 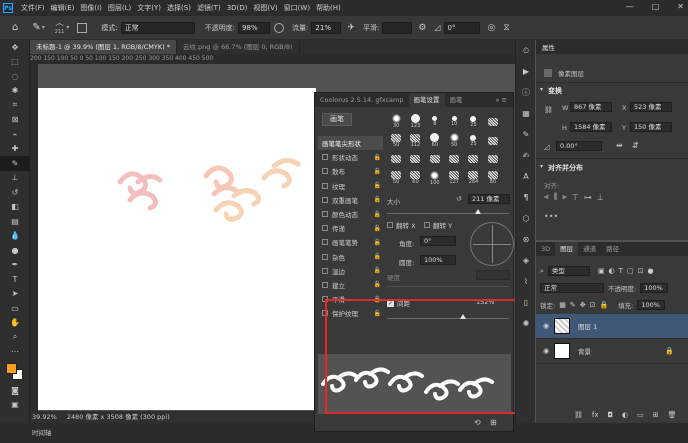 I want to click on layer-filter-select: 类型, so click(x=568, y=271).